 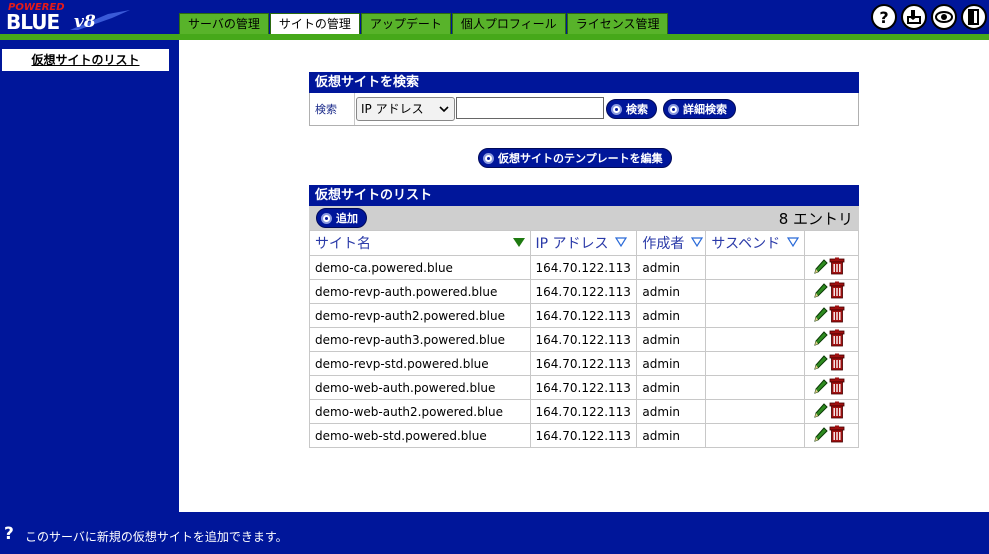 I want to click on add-site-button-label: 追加, so click(x=347, y=218).